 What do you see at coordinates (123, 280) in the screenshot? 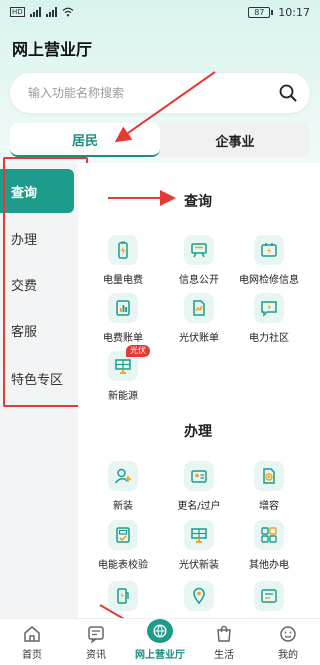
I see `grid-label: 电量电费` at bounding box center [123, 280].